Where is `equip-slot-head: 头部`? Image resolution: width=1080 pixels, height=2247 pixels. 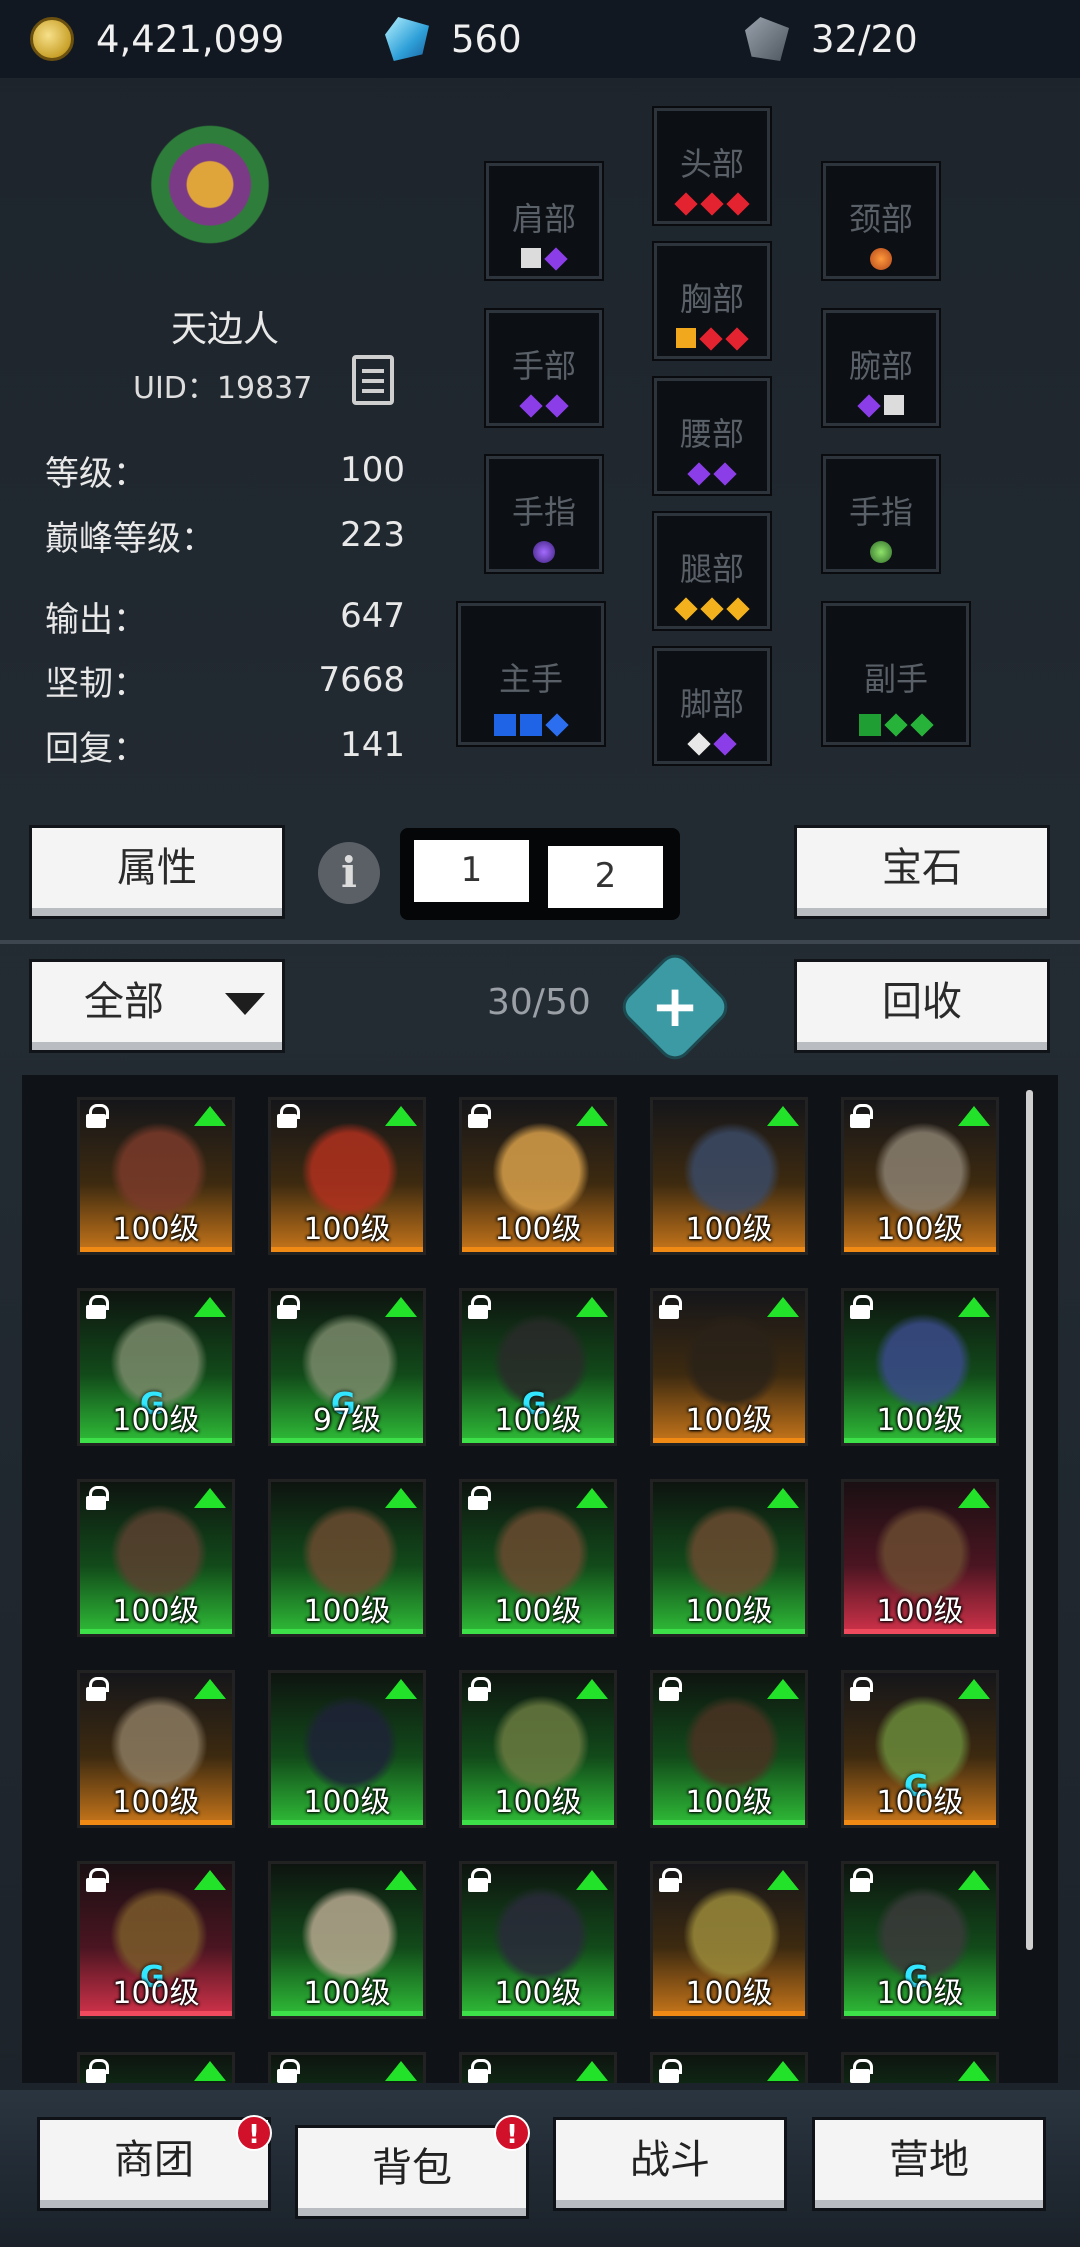
equip-slot-head: 头部 is located at coordinates (712, 166).